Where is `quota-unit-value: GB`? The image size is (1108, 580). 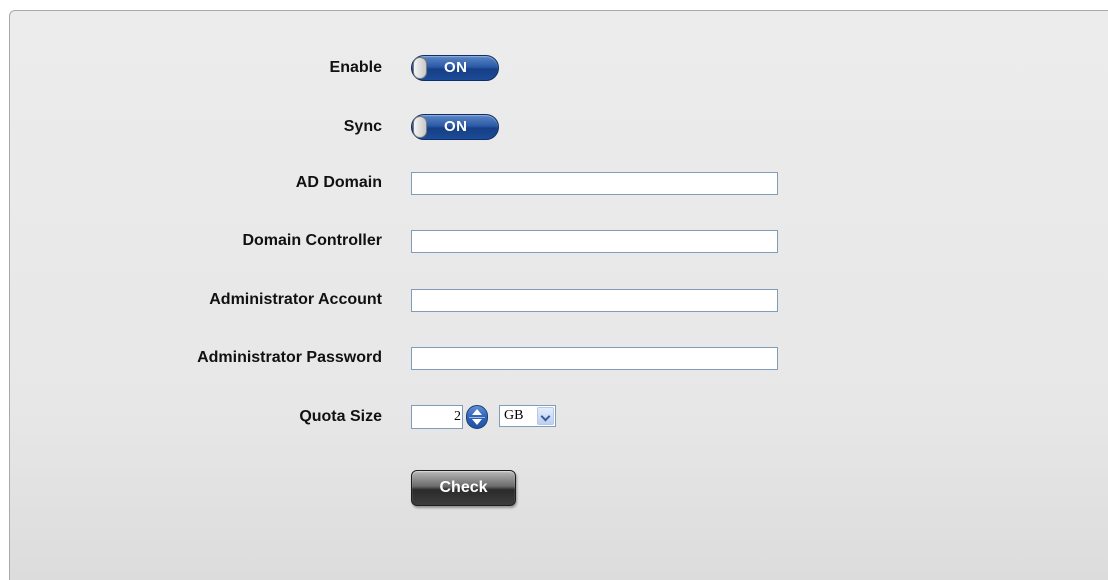
quota-unit-value: GB is located at coordinates (514, 415).